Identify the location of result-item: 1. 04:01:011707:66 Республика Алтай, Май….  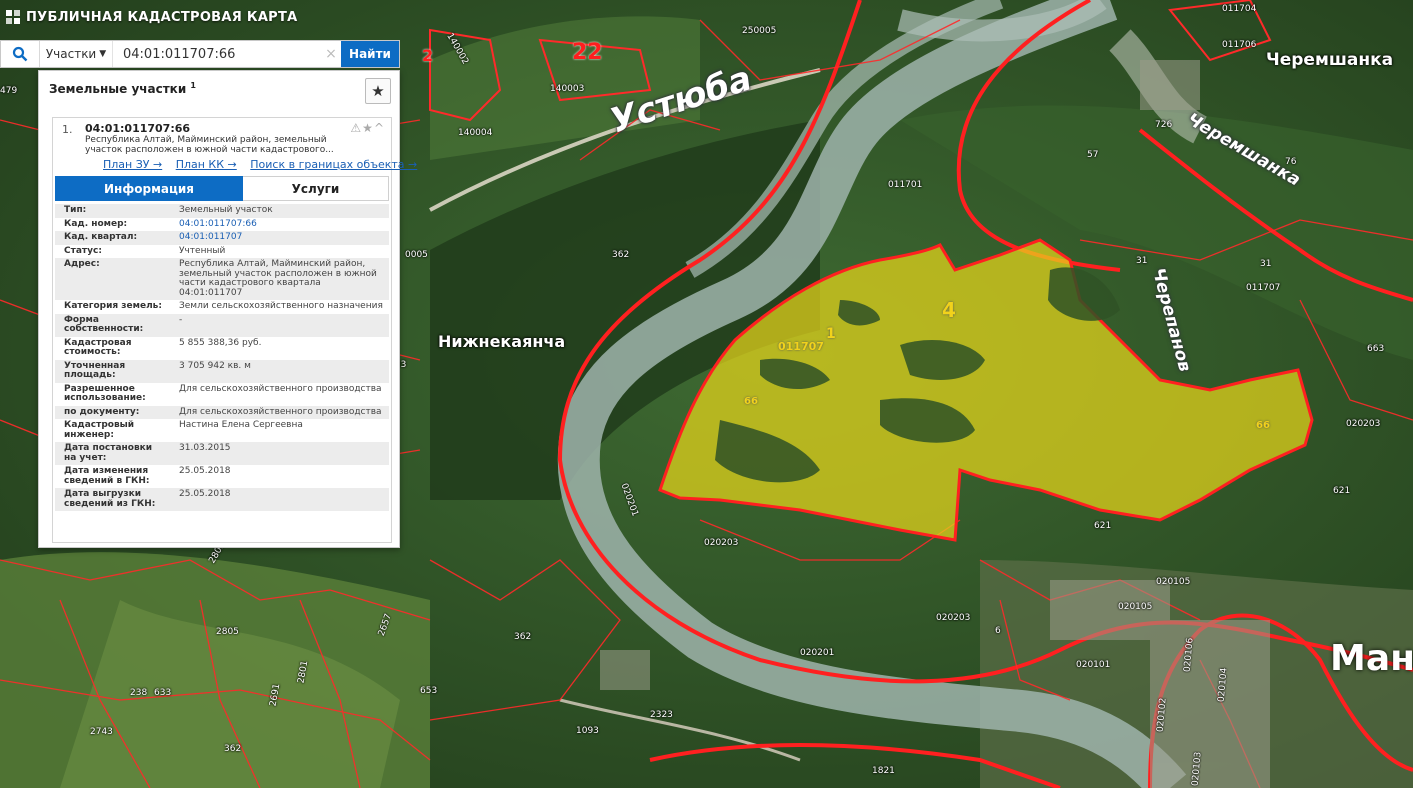
(234, 330).